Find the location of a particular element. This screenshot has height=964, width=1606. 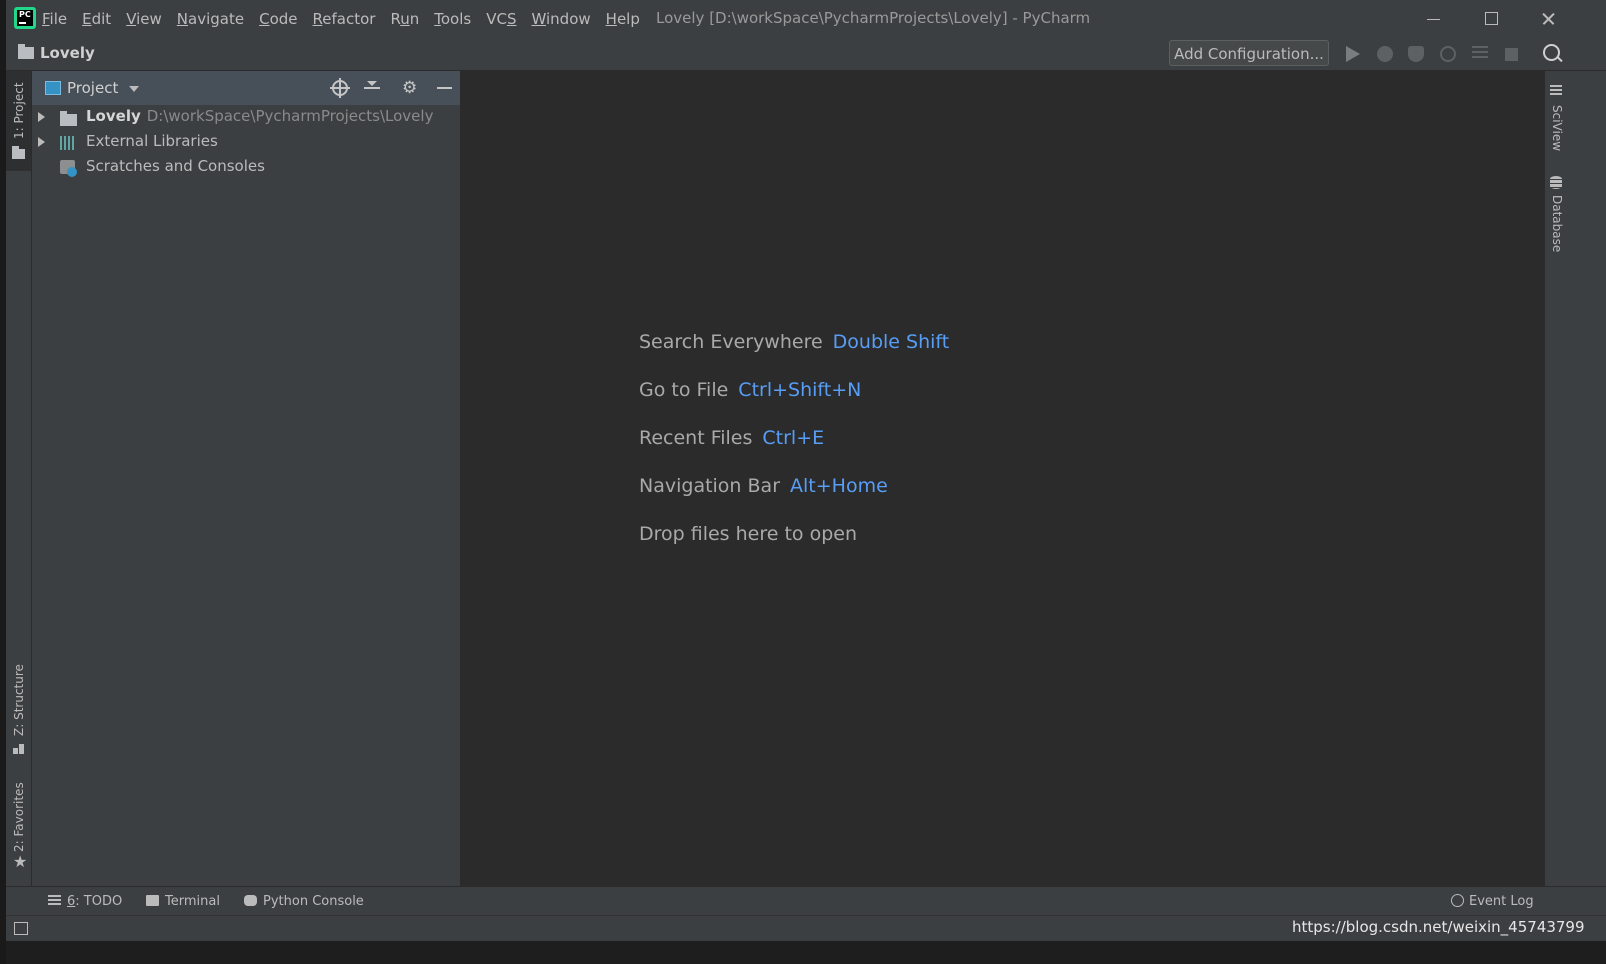

hint-label: Search Everywhere is located at coordinates (731, 342).